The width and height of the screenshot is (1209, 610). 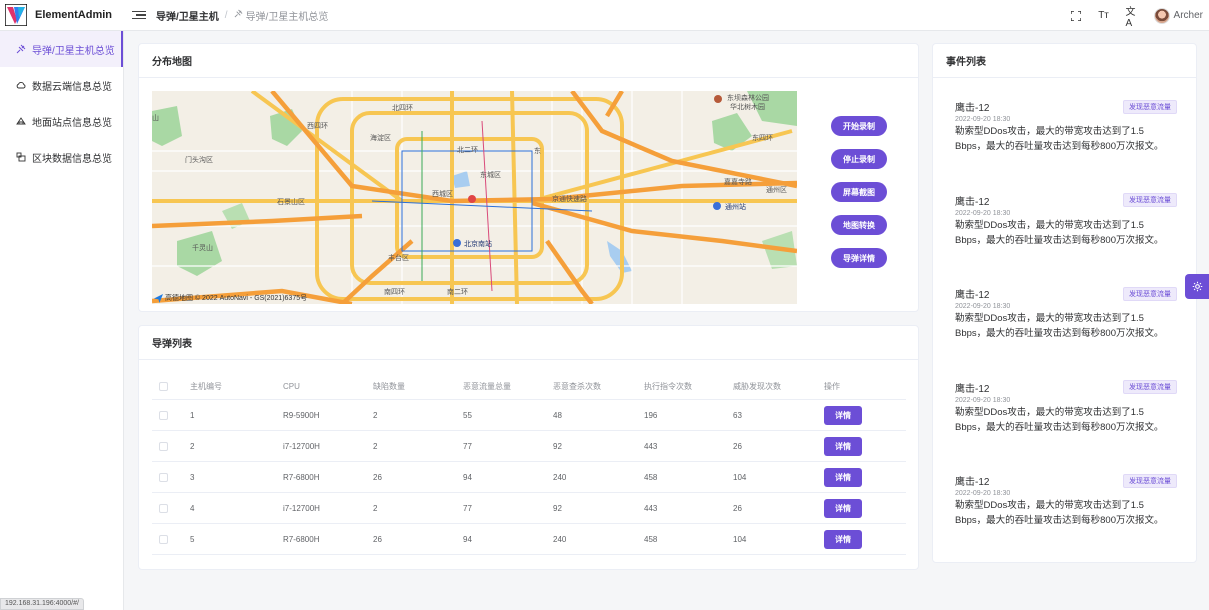 What do you see at coordinates (1197, 286) in the screenshot?
I see `settings-gear-icon` at bounding box center [1197, 286].